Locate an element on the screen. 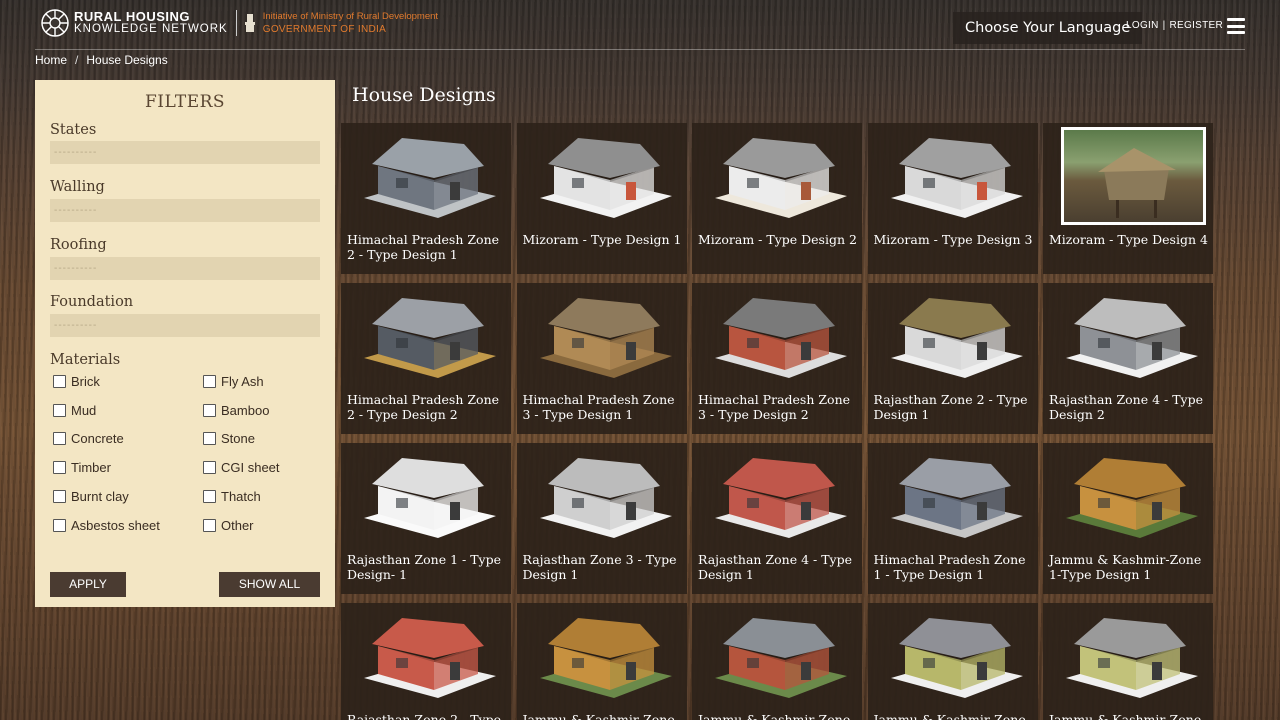 The image size is (1280, 720). material-checkbox-stone: Stone is located at coordinates (229, 438).